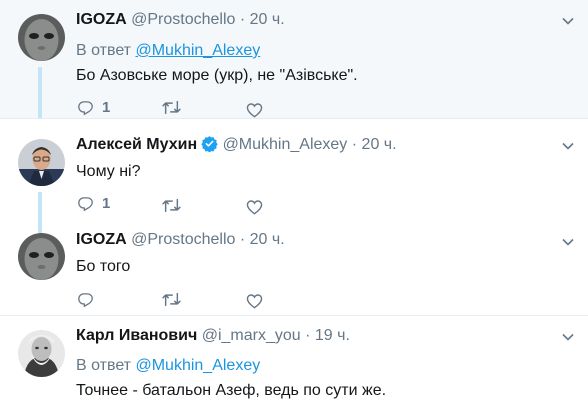  I want to click on tweet-text: Бо того, so click(103, 266).